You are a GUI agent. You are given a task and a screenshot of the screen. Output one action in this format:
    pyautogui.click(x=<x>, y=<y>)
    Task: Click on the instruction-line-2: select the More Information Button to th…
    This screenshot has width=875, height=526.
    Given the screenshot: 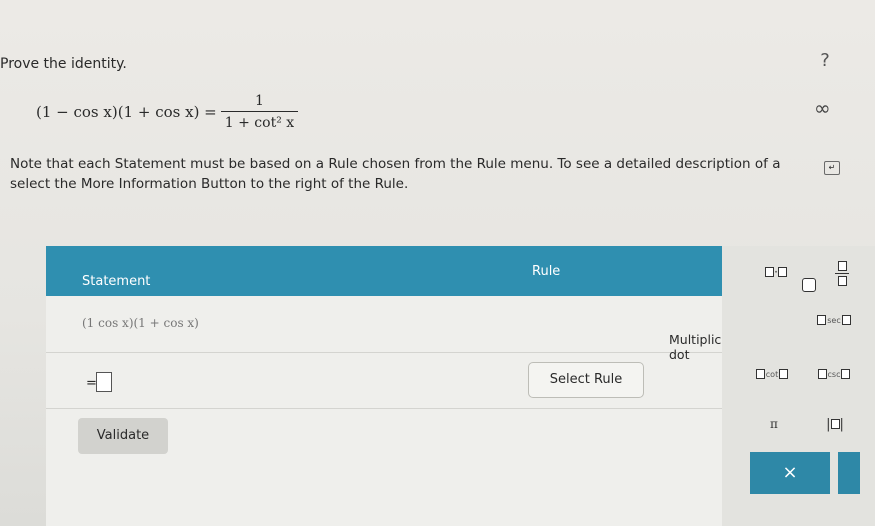 What is the action you would take?
    pyautogui.click(x=209, y=184)
    